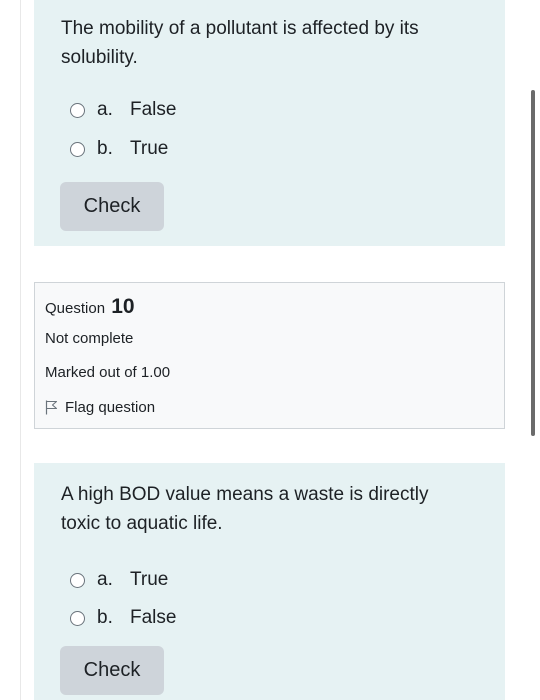 The height and width of the screenshot is (700, 540). What do you see at coordinates (112, 206) in the screenshot?
I see `question-9-check-button: Check` at bounding box center [112, 206].